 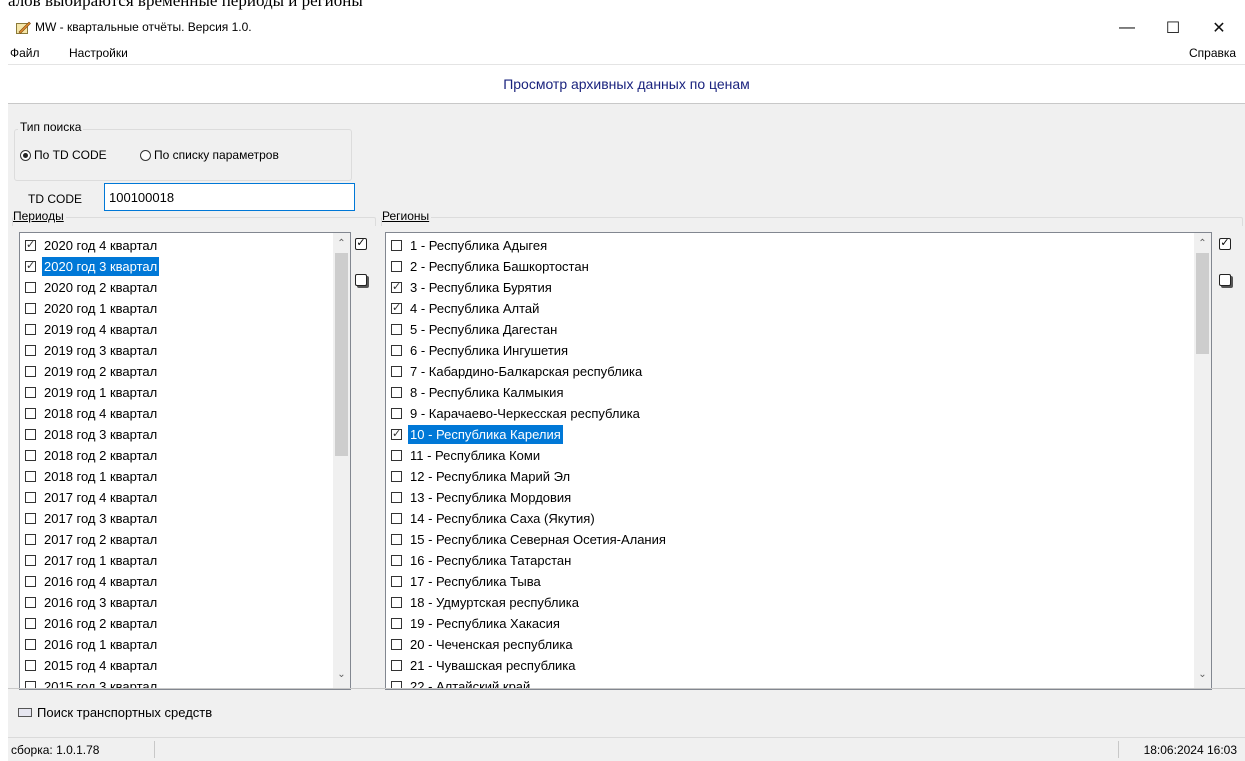 What do you see at coordinates (478, 350) in the screenshot?
I see `region-list-item: 6 - Республика Ингушетия` at bounding box center [478, 350].